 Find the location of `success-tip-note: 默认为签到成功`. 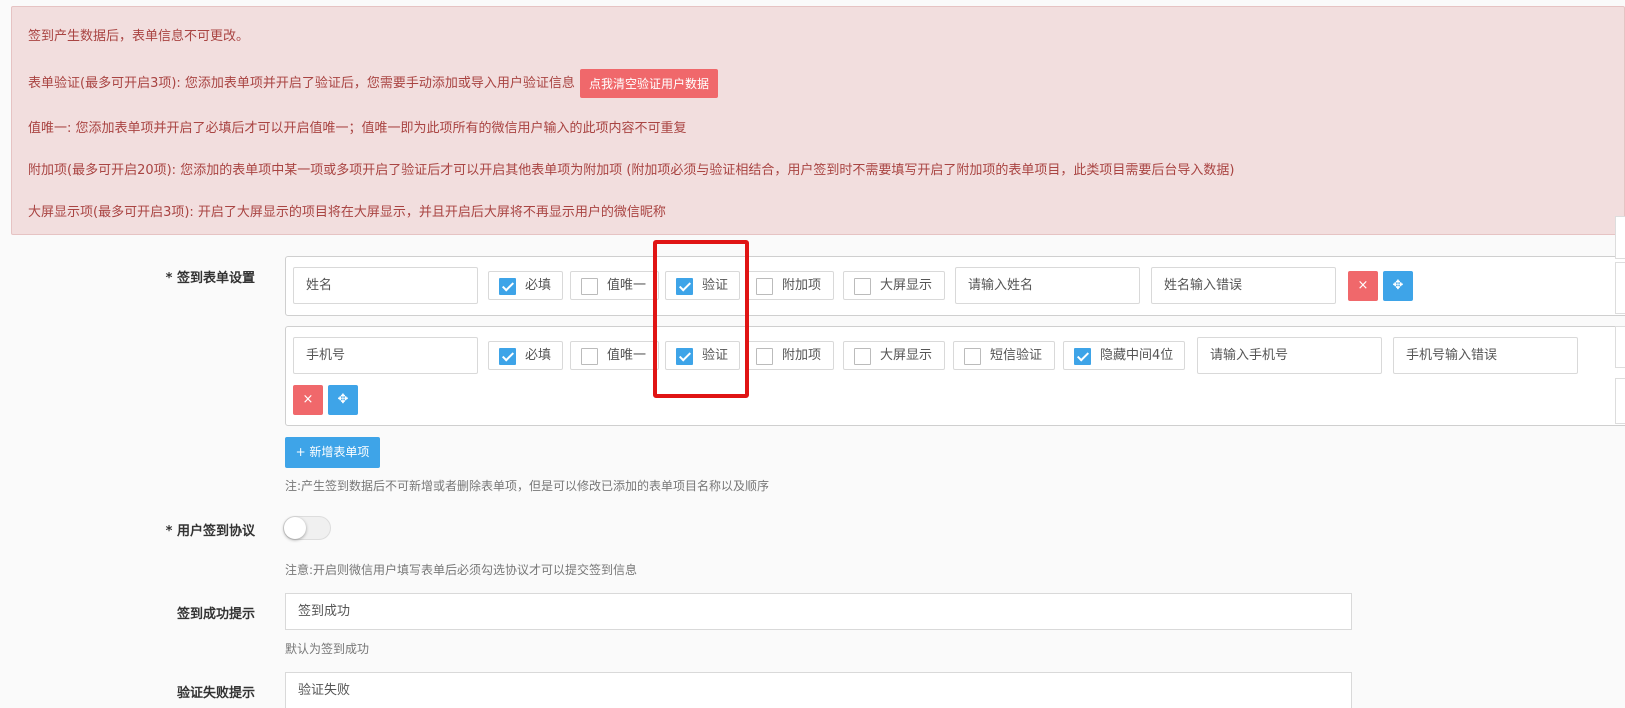

success-tip-note: 默认为签到成功 is located at coordinates (327, 649).